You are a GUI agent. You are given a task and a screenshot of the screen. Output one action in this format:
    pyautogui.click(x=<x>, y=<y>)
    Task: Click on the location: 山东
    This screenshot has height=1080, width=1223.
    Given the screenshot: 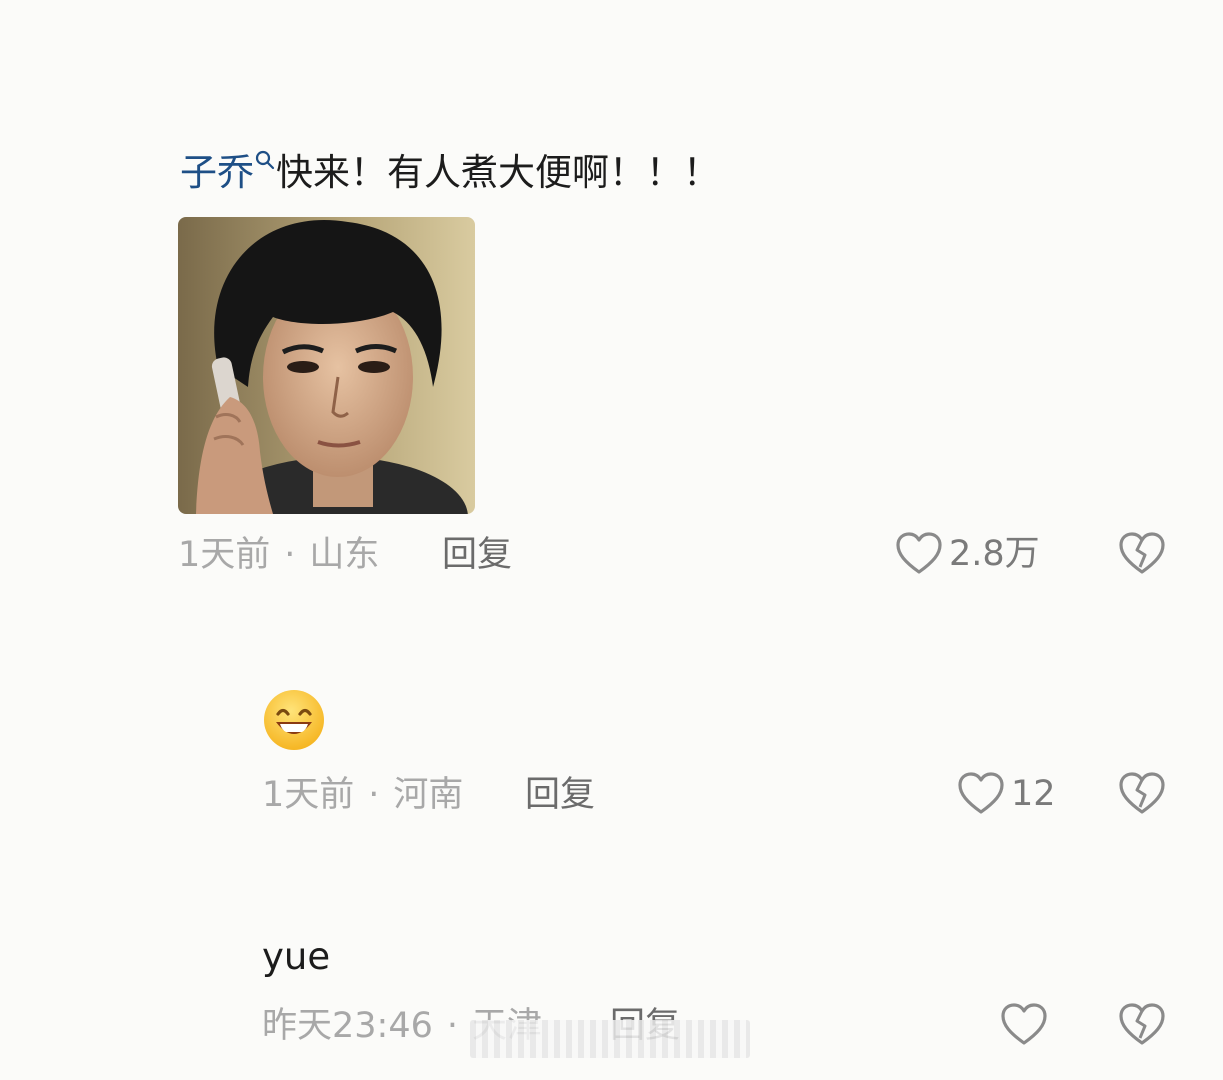 What is the action you would take?
    pyautogui.click(x=344, y=555)
    